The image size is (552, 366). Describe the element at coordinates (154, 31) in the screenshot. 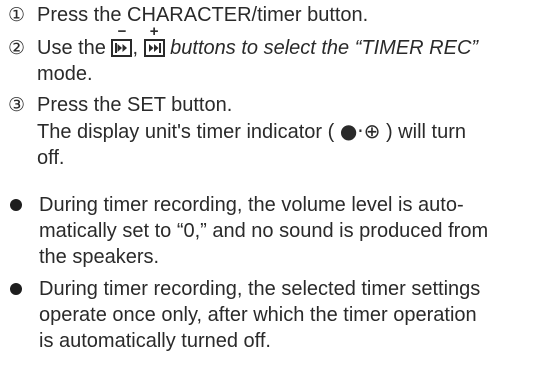

I see `plus-mark: +` at that location.